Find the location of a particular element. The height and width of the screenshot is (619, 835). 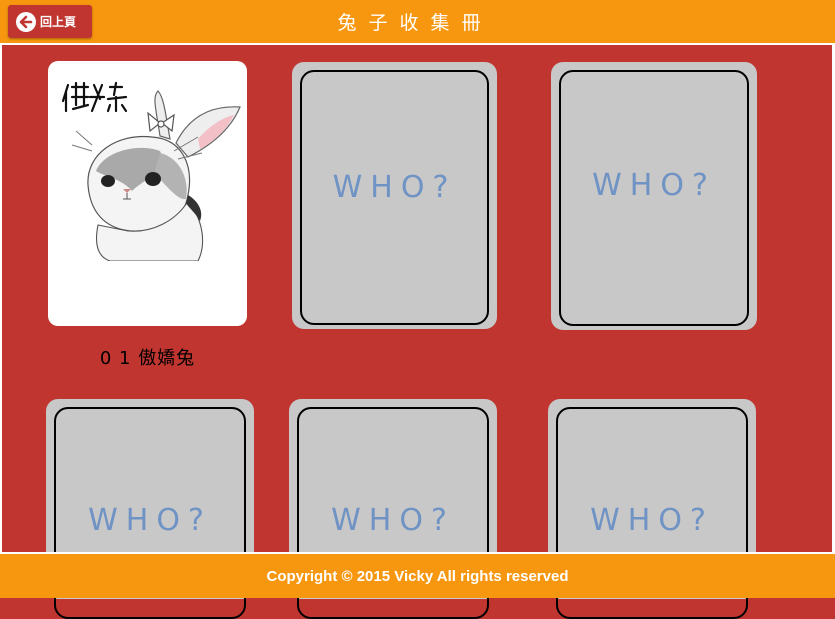

collection-card-2: WHO? is located at coordinates (394, 195).